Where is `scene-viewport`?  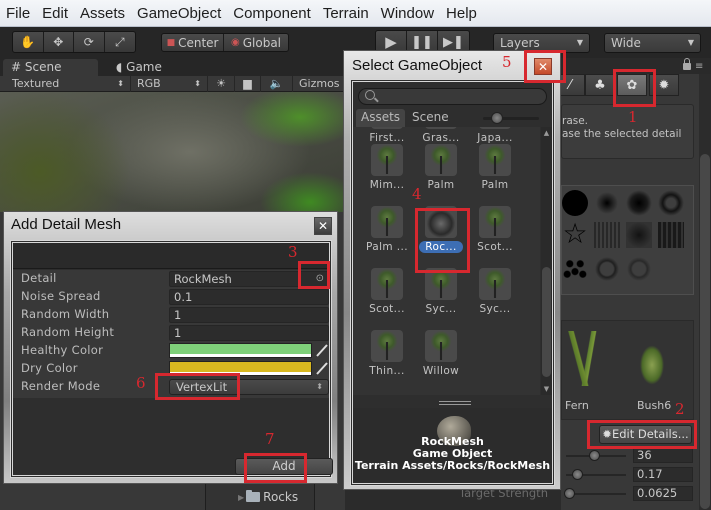 scene-viewport is located at coordinates (172, 152).